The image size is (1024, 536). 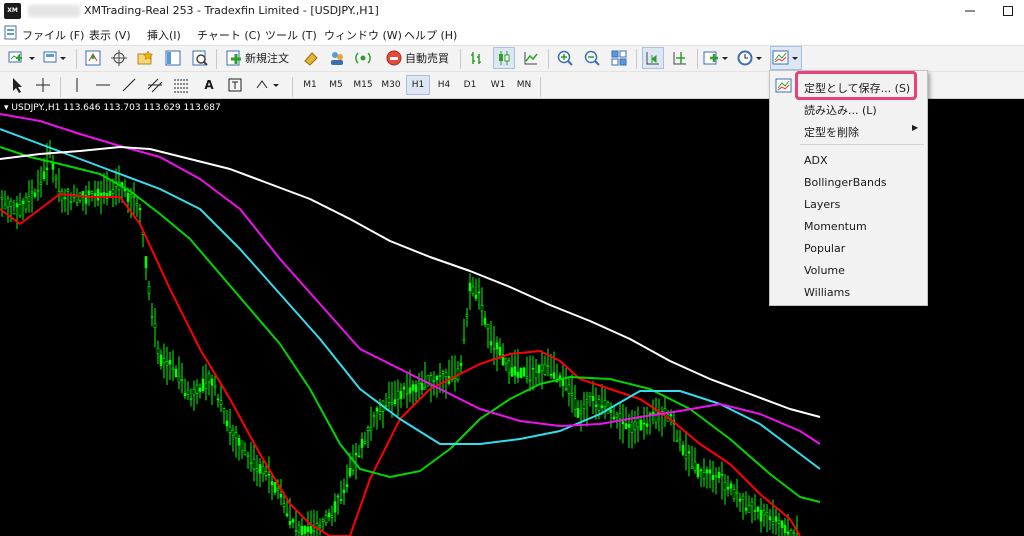 I want to click on new-chart-button, so click(x=23, y=58).